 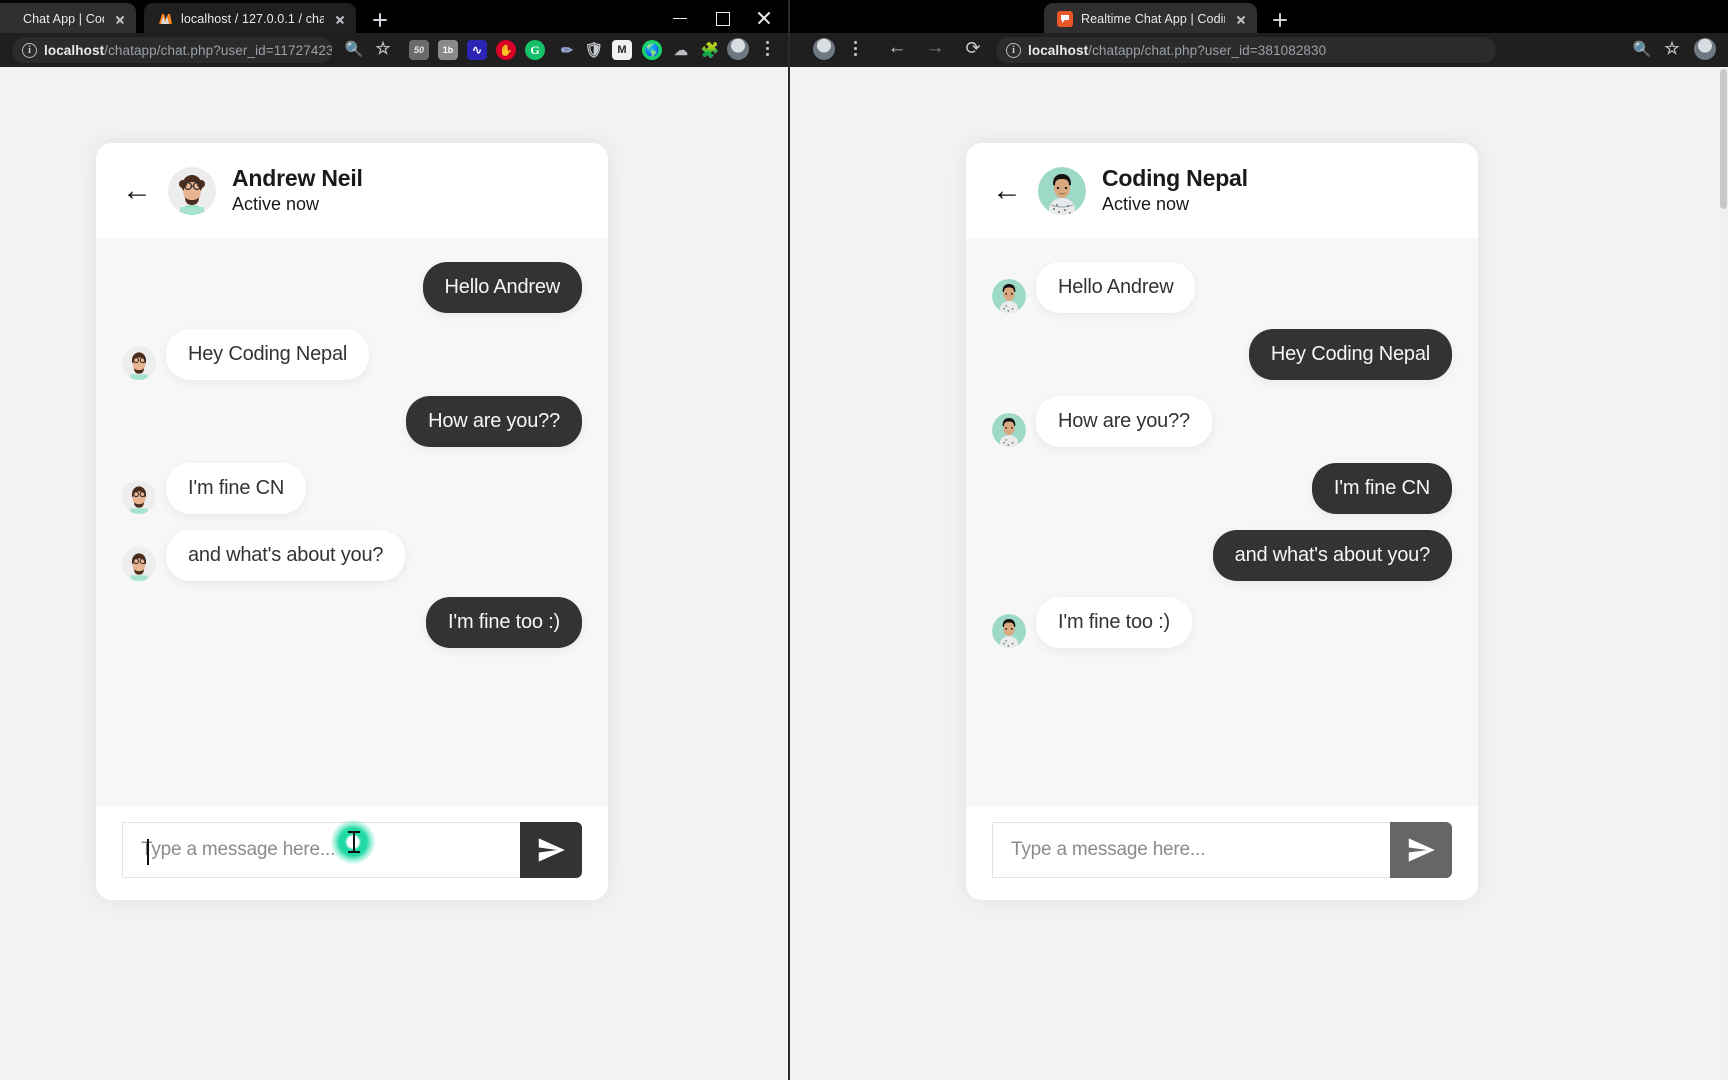 I want to click on extension-grammarly-icon: G, so click(x=535, y=50).